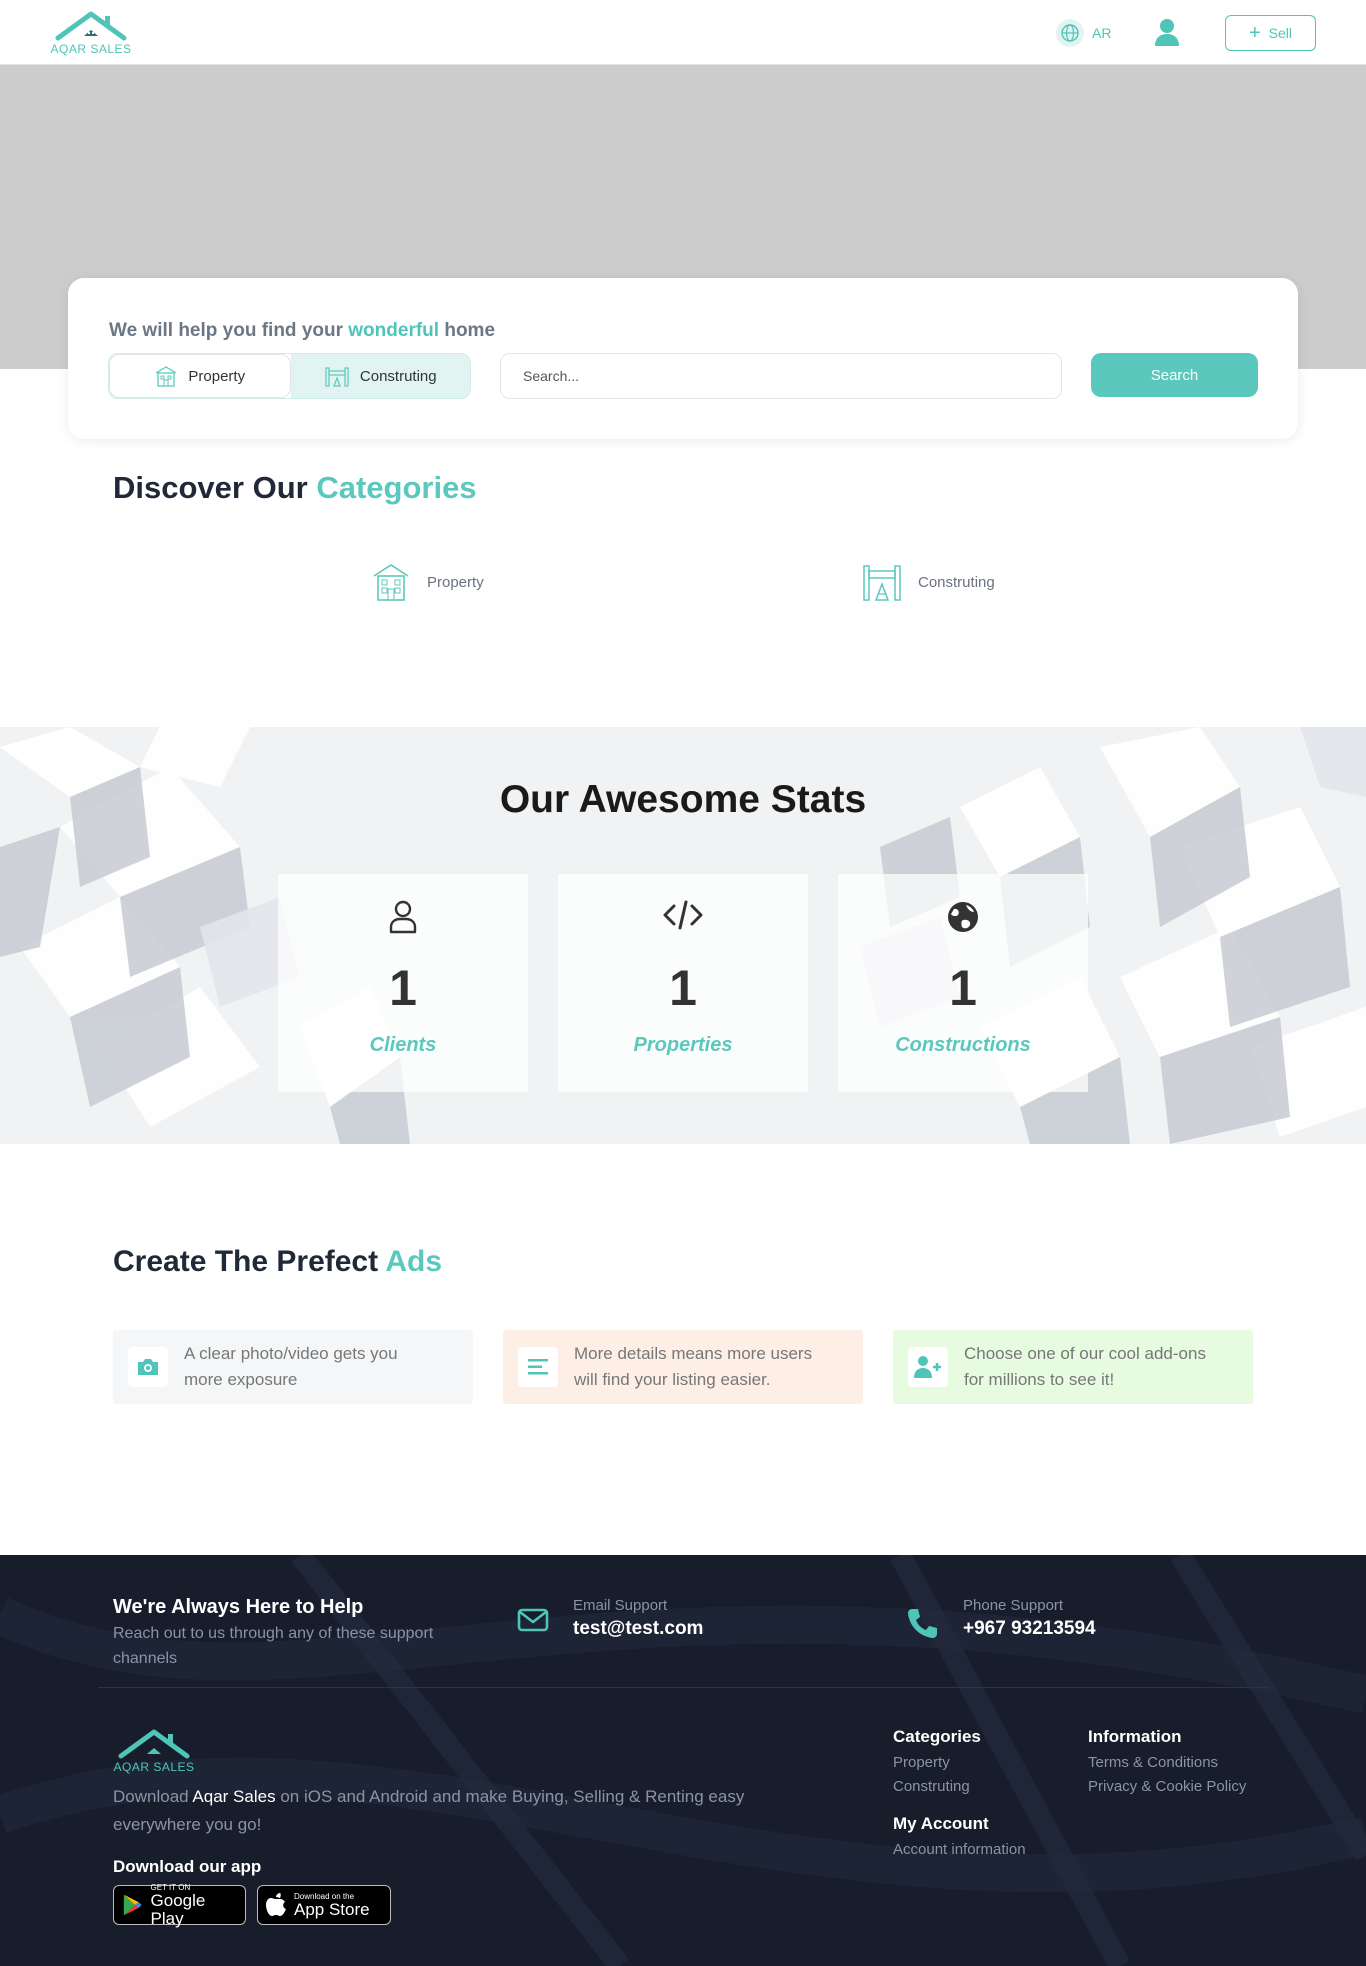 This screenshot has height=1966, width=1366. Describe the element at coordinates (1167, 1787) in the screenshot. I see `footer-link-privacy: Privacy & Cookie Policy` at that location.